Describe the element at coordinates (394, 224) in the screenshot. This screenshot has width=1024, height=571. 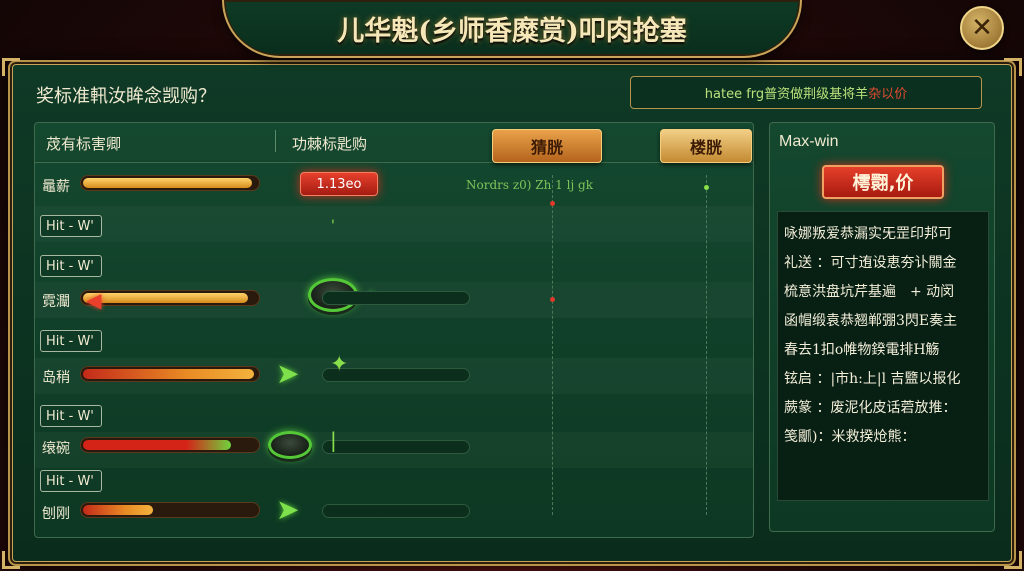
I see `row-band` at that location.